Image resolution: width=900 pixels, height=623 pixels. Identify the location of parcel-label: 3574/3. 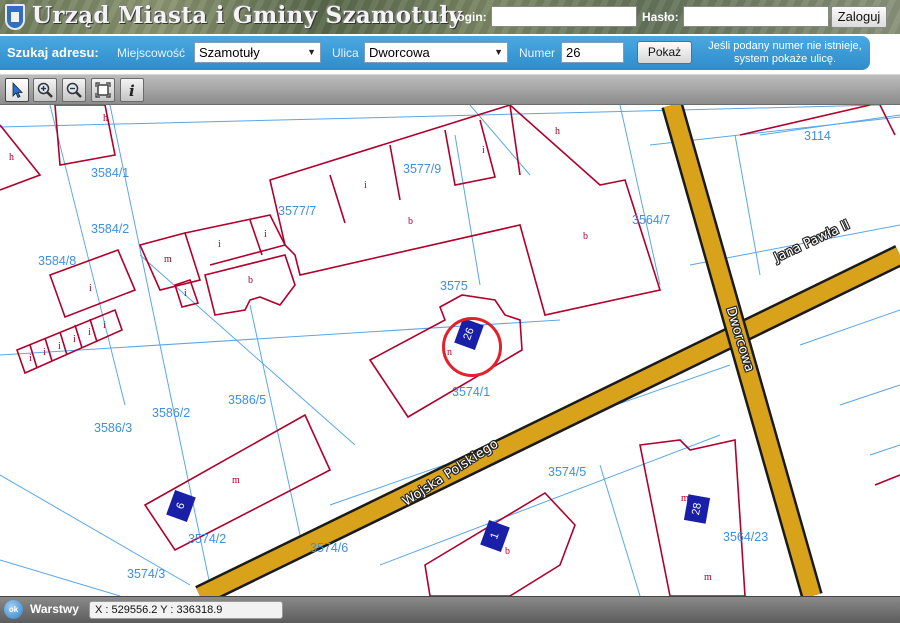
(146, 574).